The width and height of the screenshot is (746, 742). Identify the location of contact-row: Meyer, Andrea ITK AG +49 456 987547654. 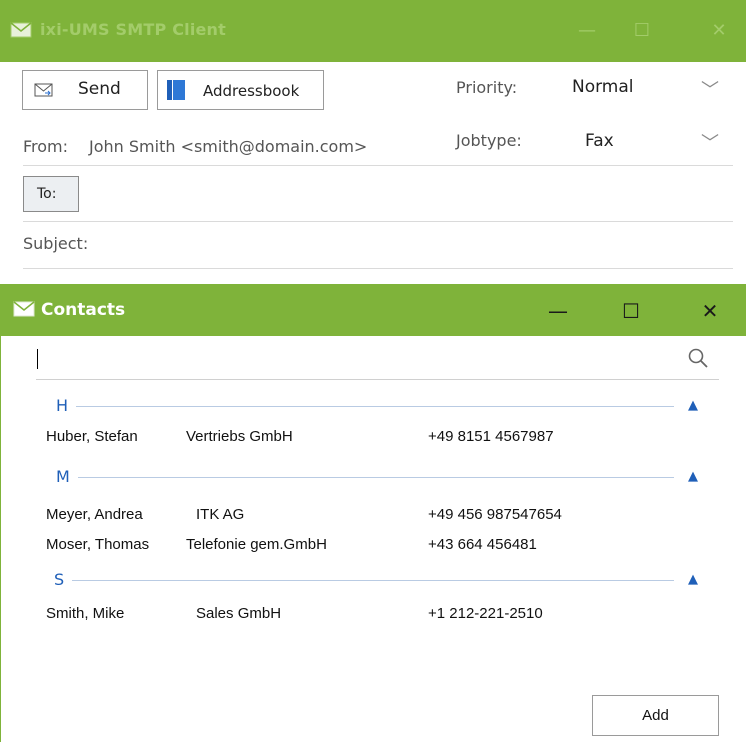
(376, 517).